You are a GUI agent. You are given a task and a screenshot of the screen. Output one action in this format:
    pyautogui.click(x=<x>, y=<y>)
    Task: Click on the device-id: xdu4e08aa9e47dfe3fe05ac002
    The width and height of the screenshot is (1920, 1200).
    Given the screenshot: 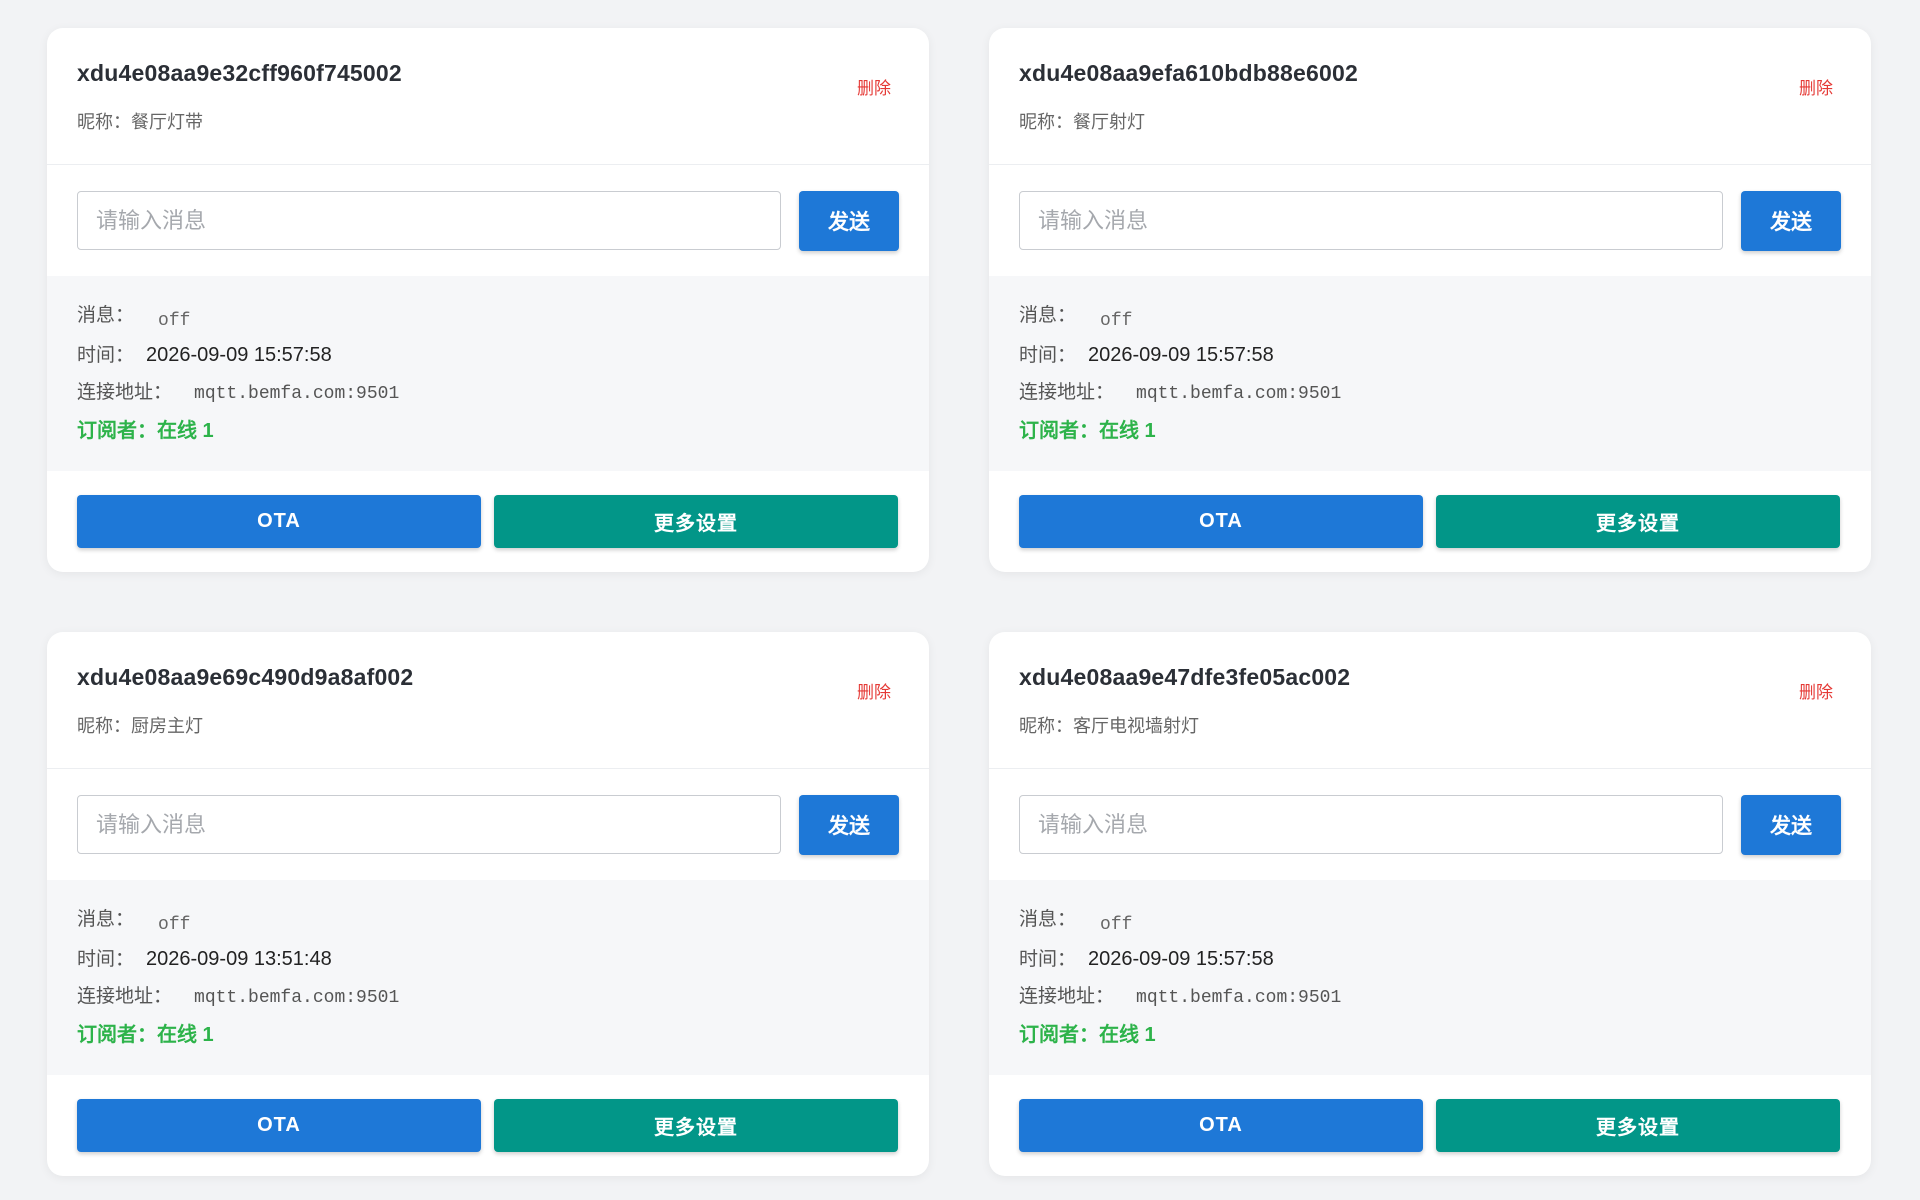 What is the action you would take?
    pyautogui.click(x=1185, y=677)
    